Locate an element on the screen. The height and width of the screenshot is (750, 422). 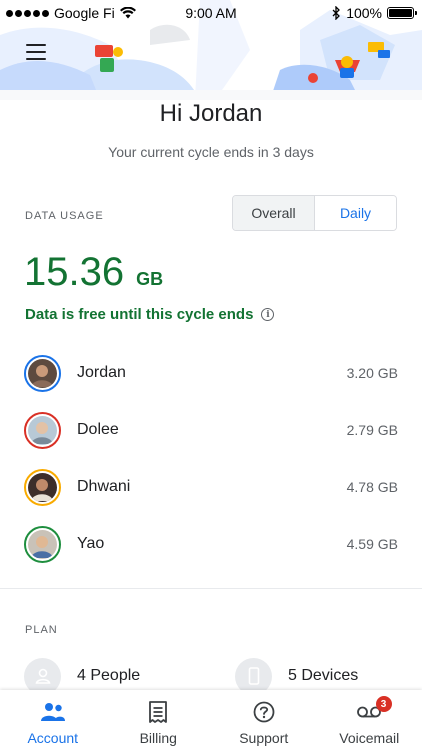
data-usage-value: 15.36 is located at coordinates (74, 272).